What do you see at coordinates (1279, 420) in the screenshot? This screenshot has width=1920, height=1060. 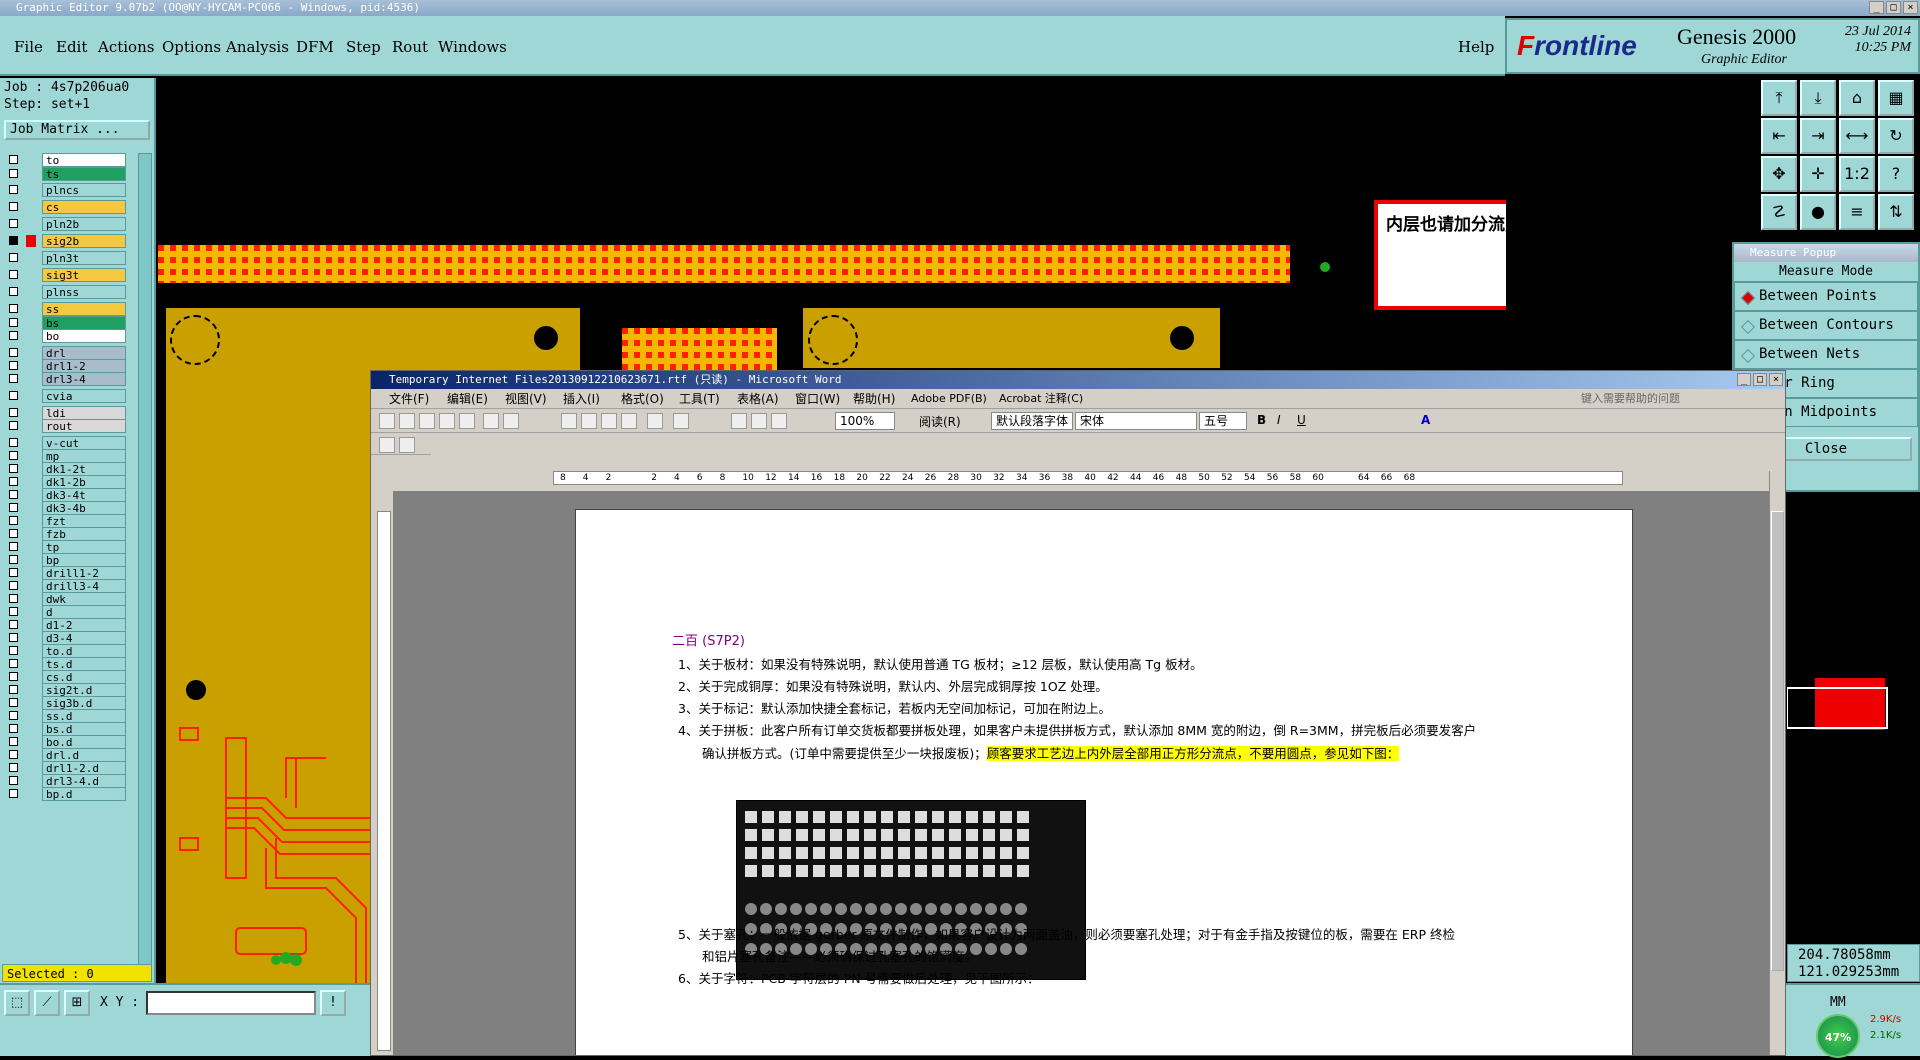 I see `italic-button: I` at bounding box center [1279, 420].